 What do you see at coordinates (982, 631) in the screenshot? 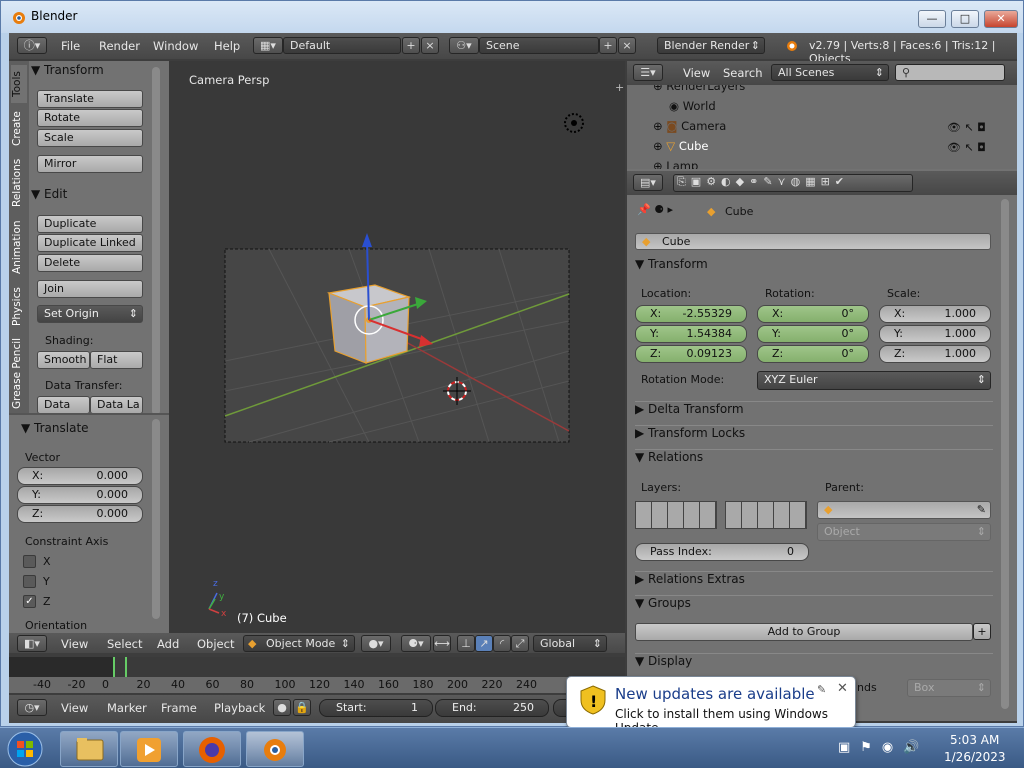
I see `add-group-plus-button: +` at bounding box center [982, 631].